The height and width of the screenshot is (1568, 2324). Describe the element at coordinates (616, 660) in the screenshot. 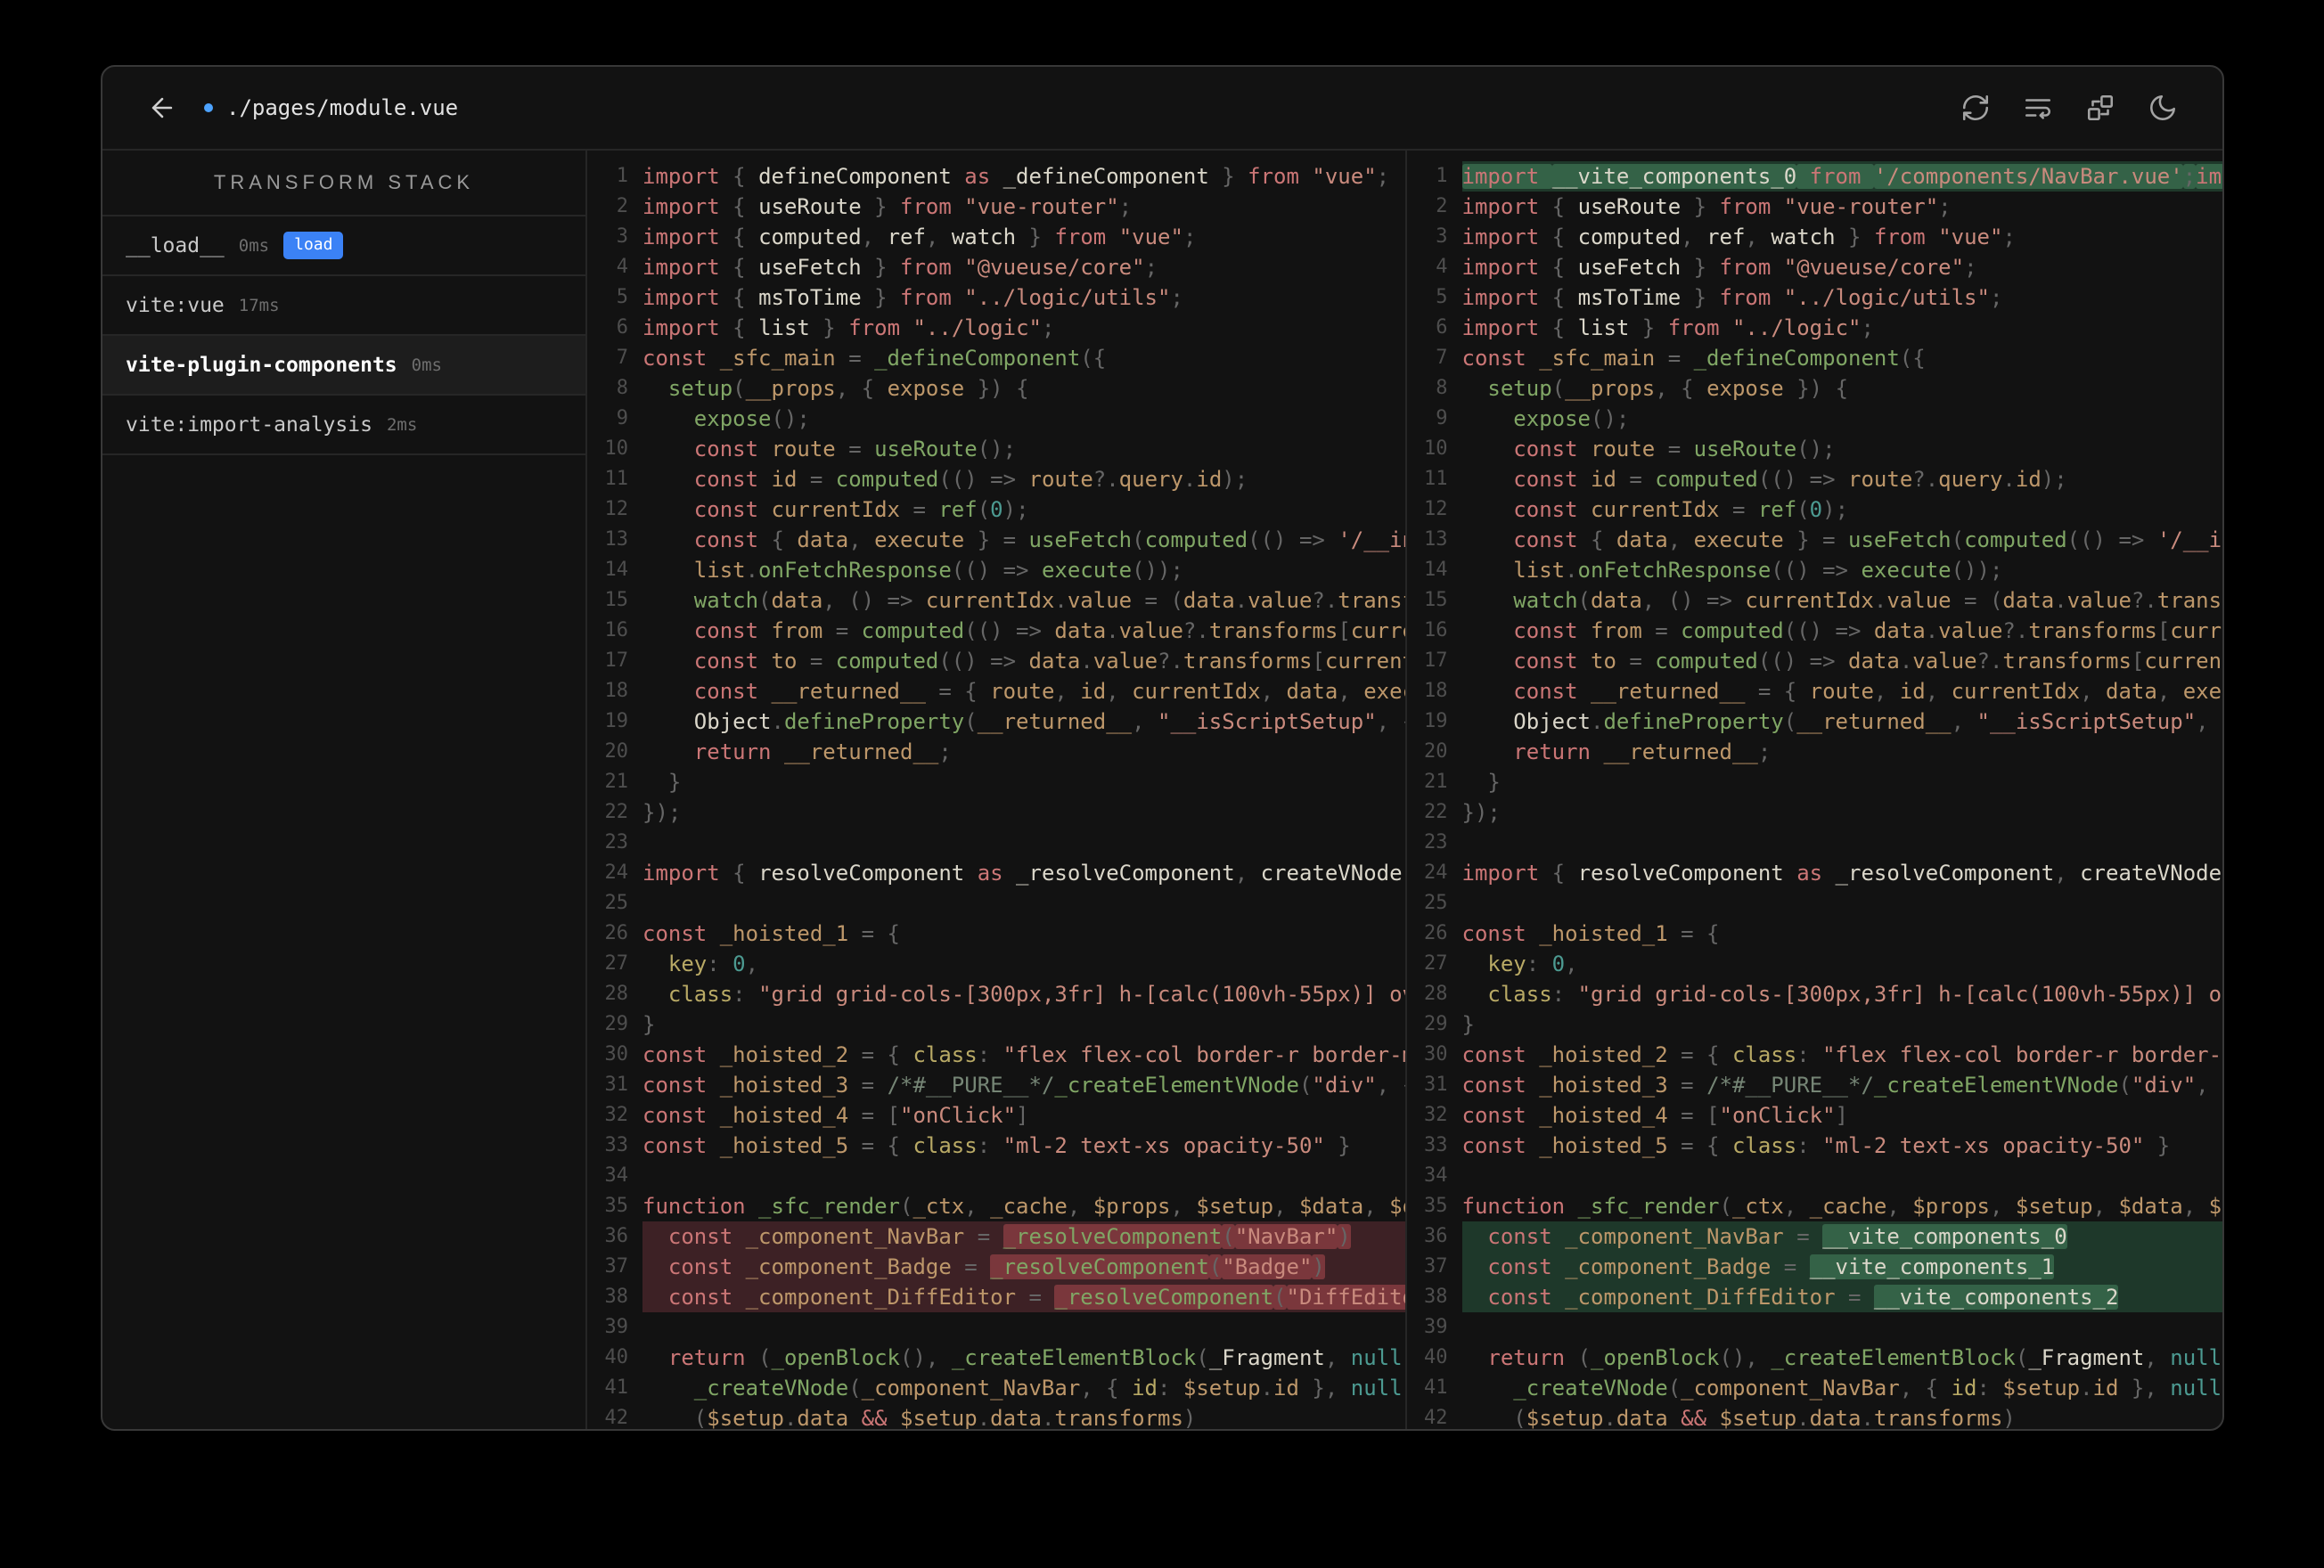

I see `line-number: 17` at that location.